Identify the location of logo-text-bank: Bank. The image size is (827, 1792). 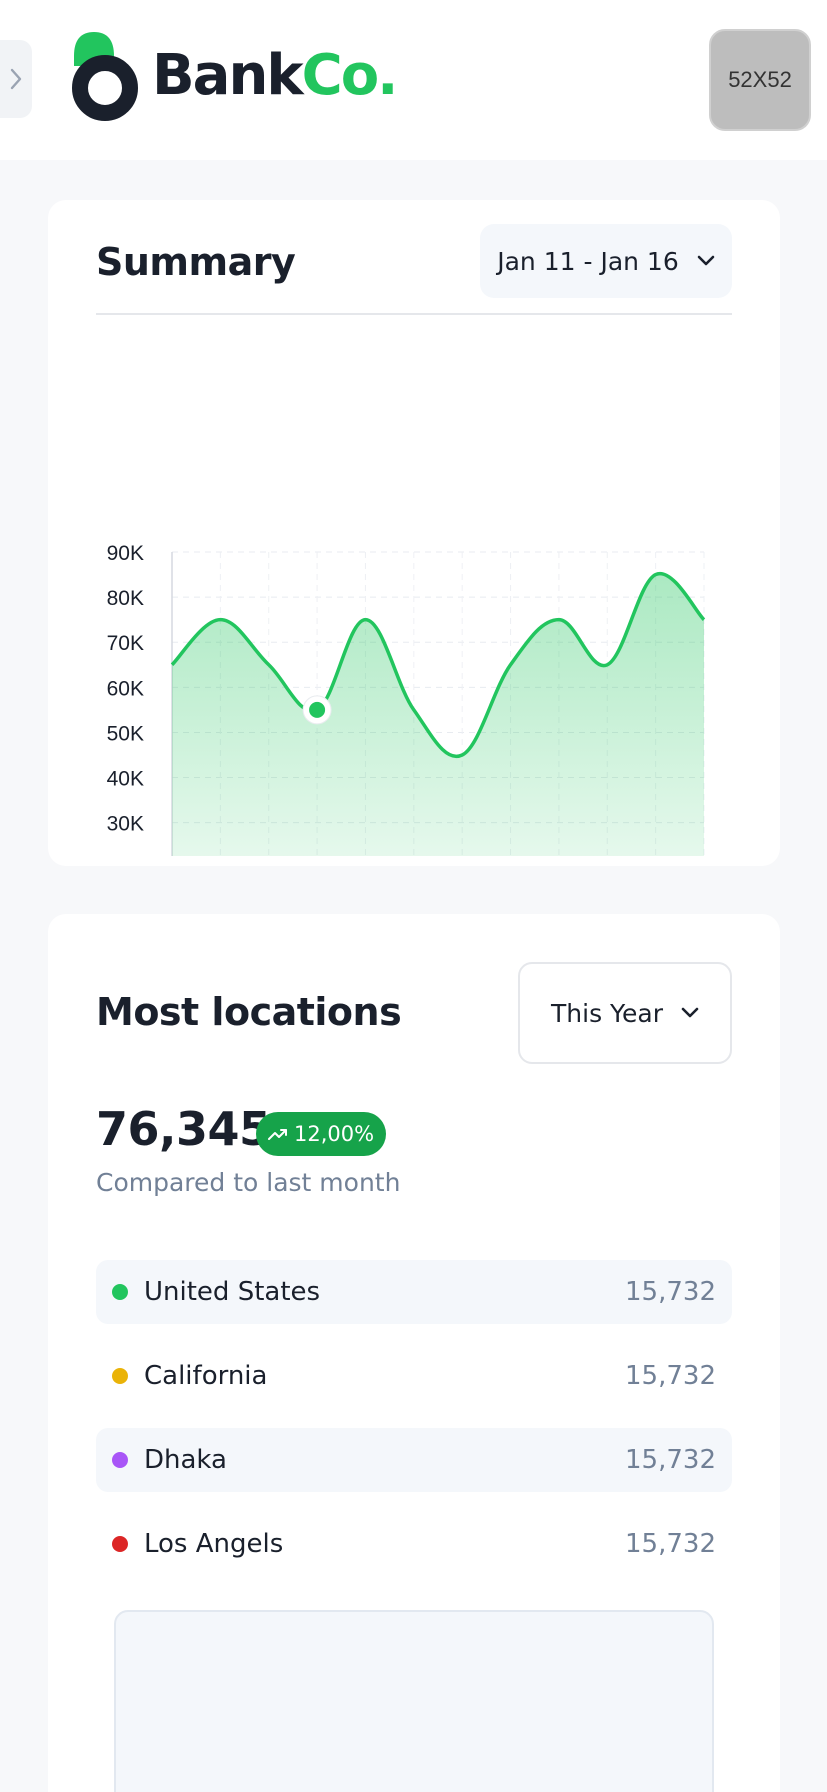
(228, 75).